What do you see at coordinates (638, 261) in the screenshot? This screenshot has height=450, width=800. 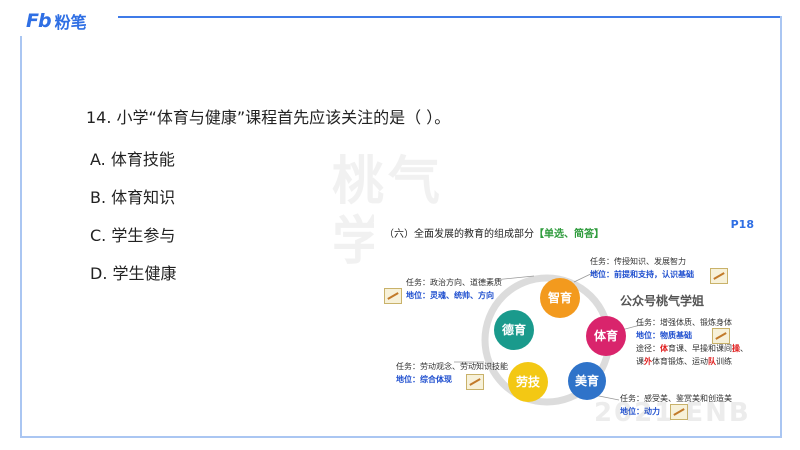 I see `note-zhiyu-task: 任务：传授知识、发展智力` at bounding box center [638, 261].